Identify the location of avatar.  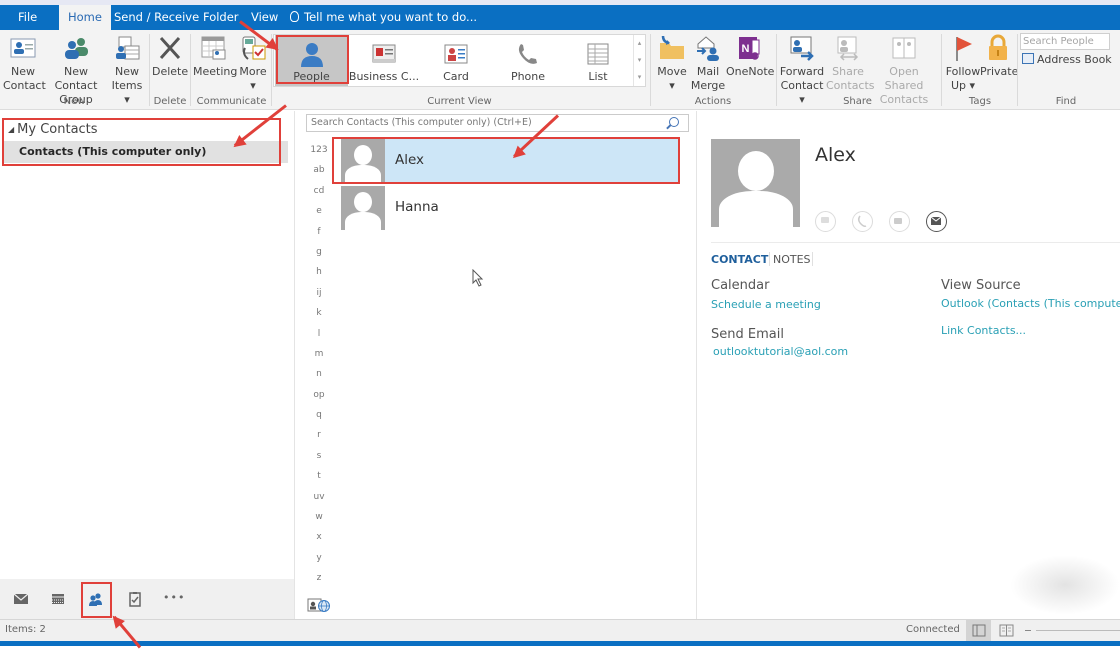
(363, 161).